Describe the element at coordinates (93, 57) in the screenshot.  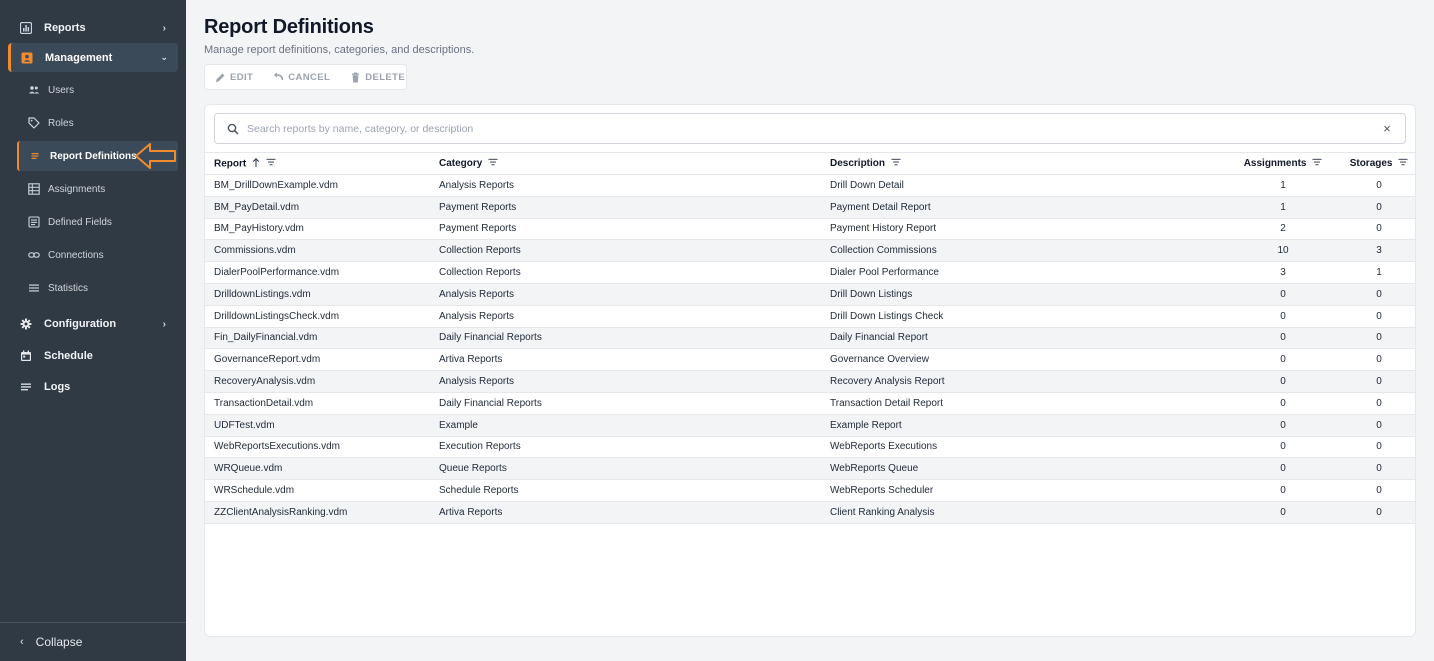
I see `nav-management: Management ⌄` at that location.